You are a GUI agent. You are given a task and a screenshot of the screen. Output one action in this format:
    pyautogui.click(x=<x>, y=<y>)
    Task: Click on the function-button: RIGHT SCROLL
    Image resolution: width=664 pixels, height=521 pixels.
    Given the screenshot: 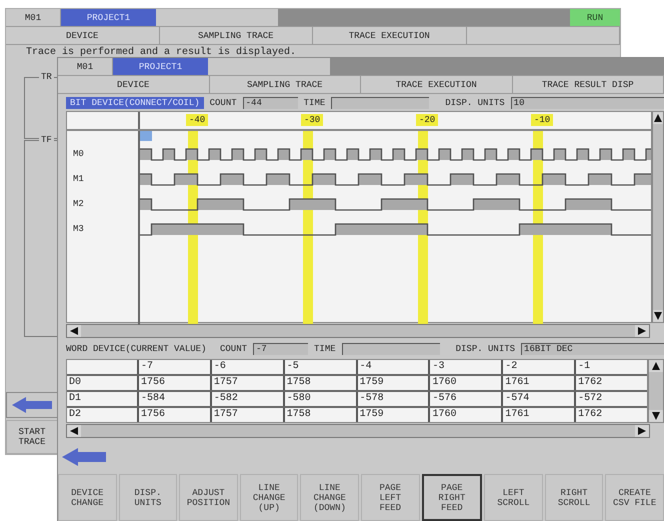 What is the action you would take?
    pyautogui.click(x=574, y=497)
    